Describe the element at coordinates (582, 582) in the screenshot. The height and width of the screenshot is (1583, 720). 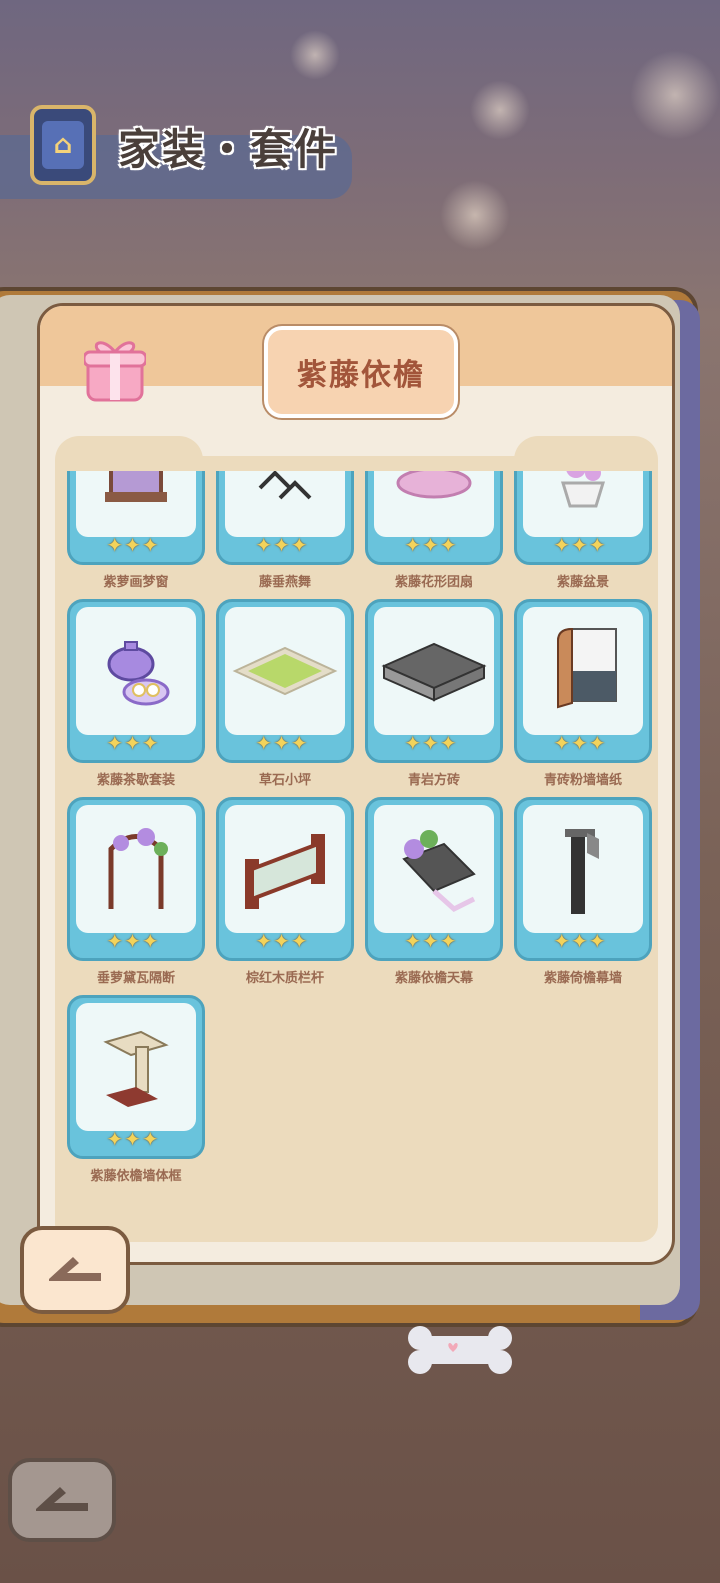
I see `item-name: 紫藤盆景` at that location.